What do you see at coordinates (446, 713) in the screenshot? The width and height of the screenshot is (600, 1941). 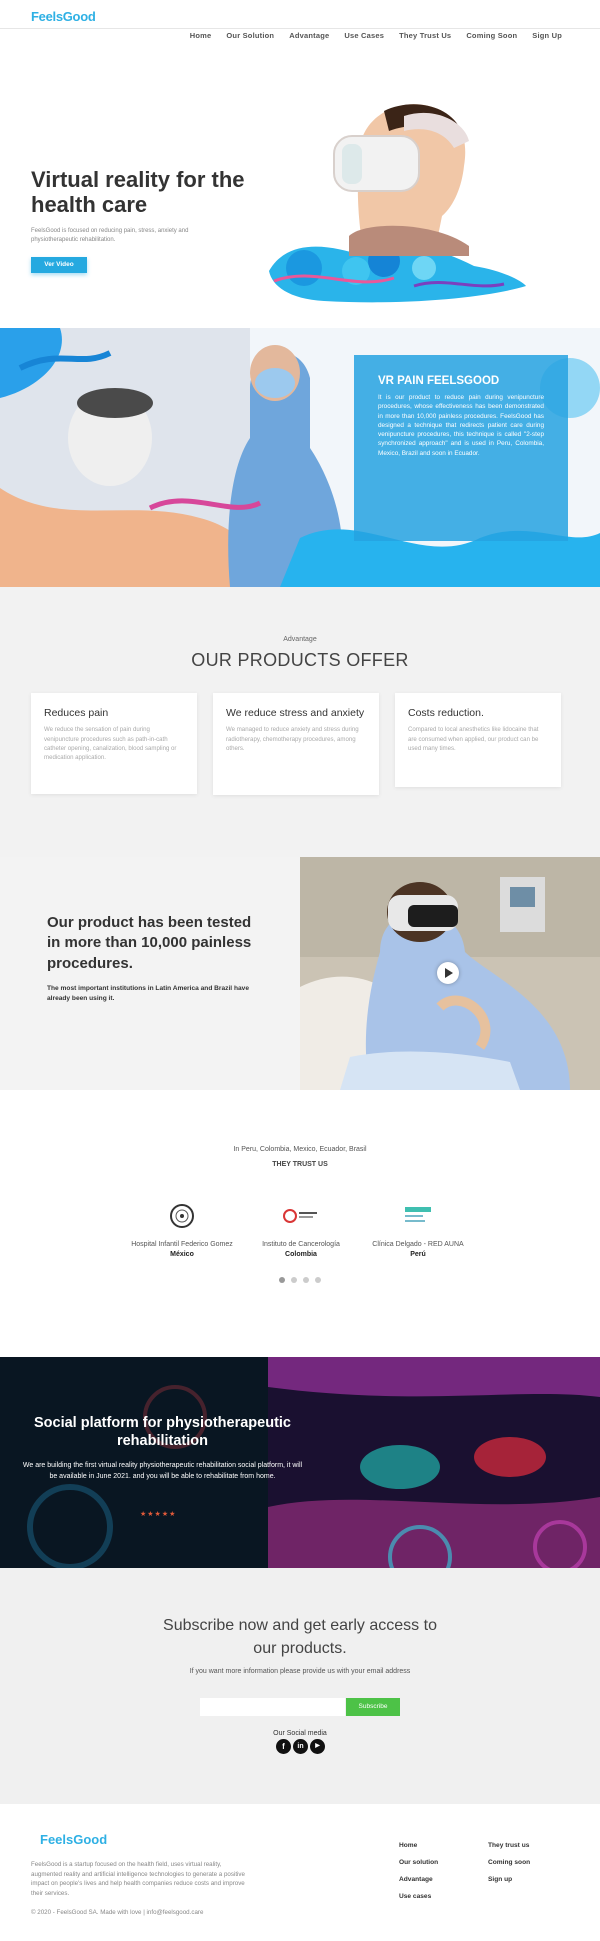 I see `product-card-title: Costs reduction.` at bounding box center [446, 713].